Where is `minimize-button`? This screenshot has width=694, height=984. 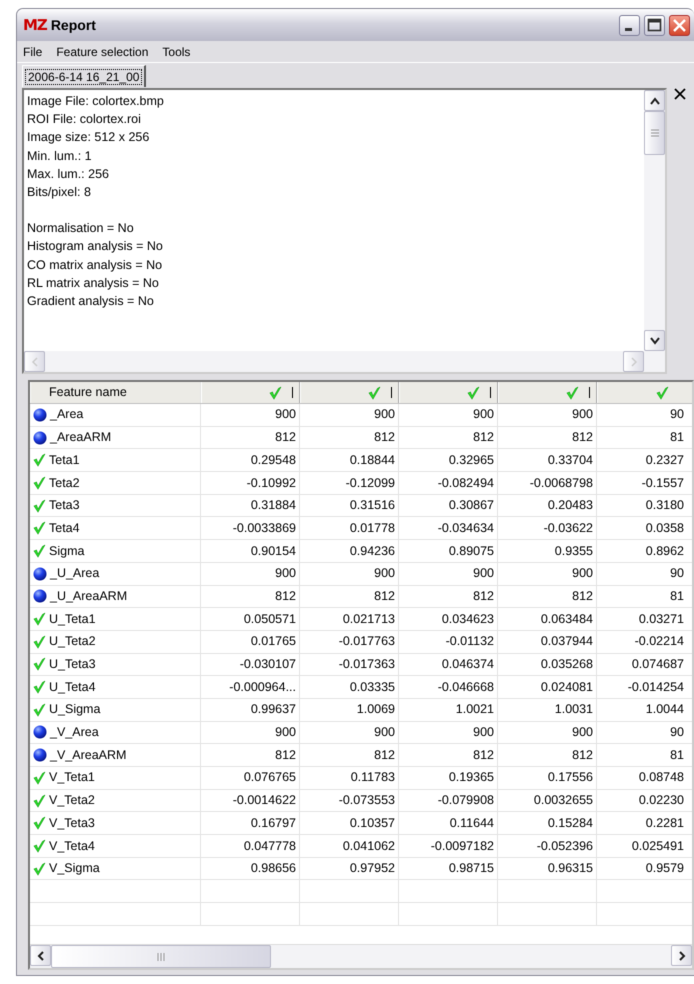 minimize-button is located at coordinates (629, 25).